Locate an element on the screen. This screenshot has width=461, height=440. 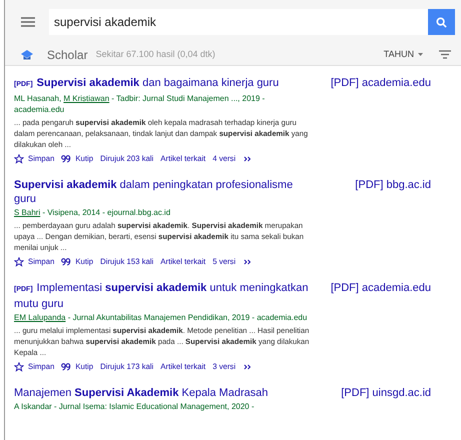
result-count: Sekitar 67.100 hasil (0,04 dtk) is located at coordinates (156, 54).